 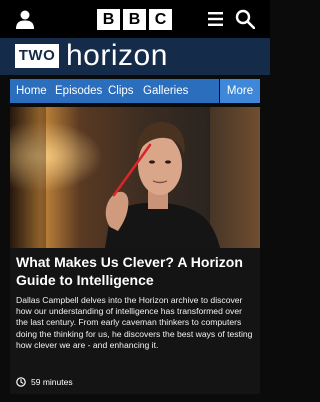 I want to click on nav-item-home: Home, so click(x=31, y=91).